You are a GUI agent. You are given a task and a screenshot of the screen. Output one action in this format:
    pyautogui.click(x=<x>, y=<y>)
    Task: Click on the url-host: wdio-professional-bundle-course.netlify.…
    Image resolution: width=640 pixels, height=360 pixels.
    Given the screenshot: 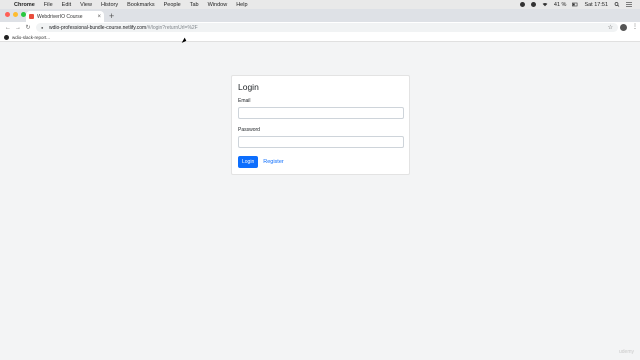 What is the action you would take?
    pyautogui.click(x=98, y=27)
    